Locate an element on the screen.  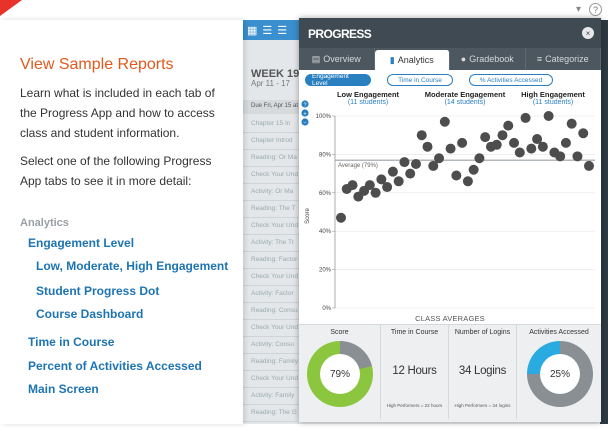
calendar-icon: ▦ is located at coordinates (252, 30).